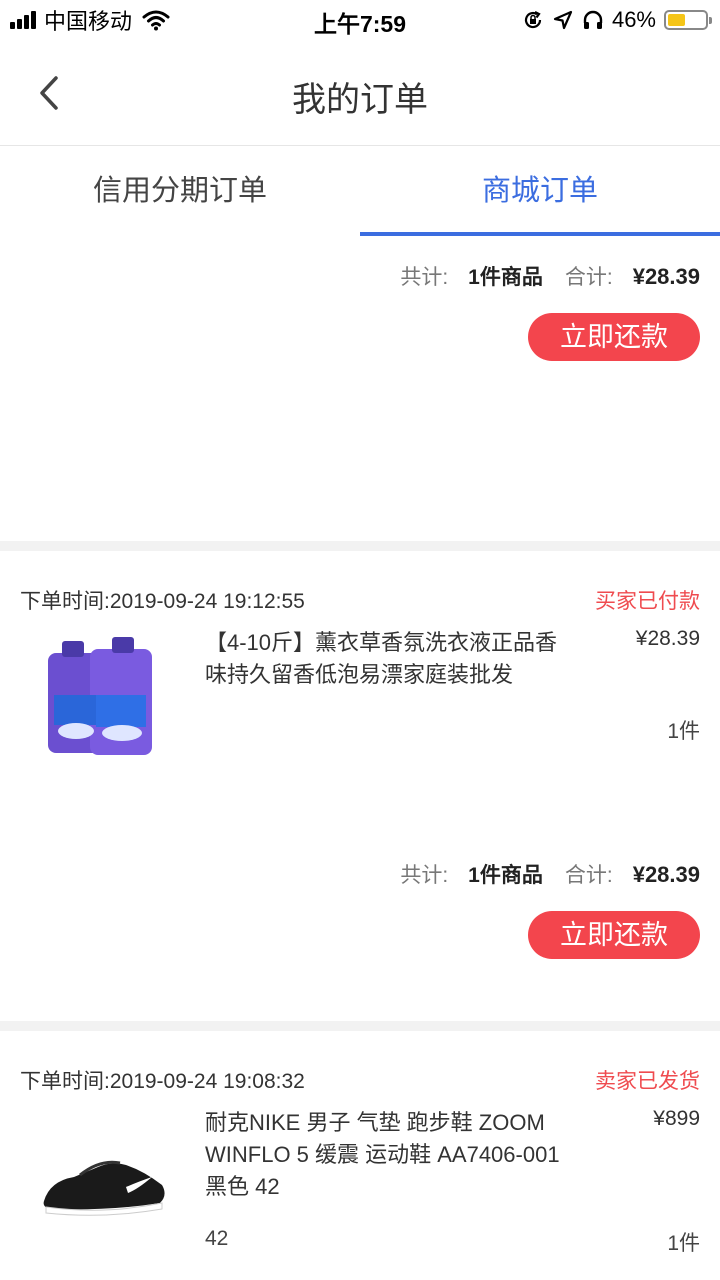 This screenshot has width=720, height=1280. What do you see at coordinates (676, 1118) in the screenshot?
I see `product-price: ¥899` at bounding box center [676, 1118].